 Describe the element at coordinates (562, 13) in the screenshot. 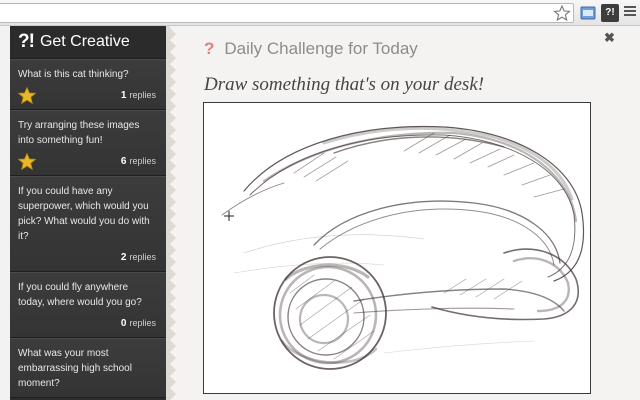

I see `star-outline-icon` at that location.